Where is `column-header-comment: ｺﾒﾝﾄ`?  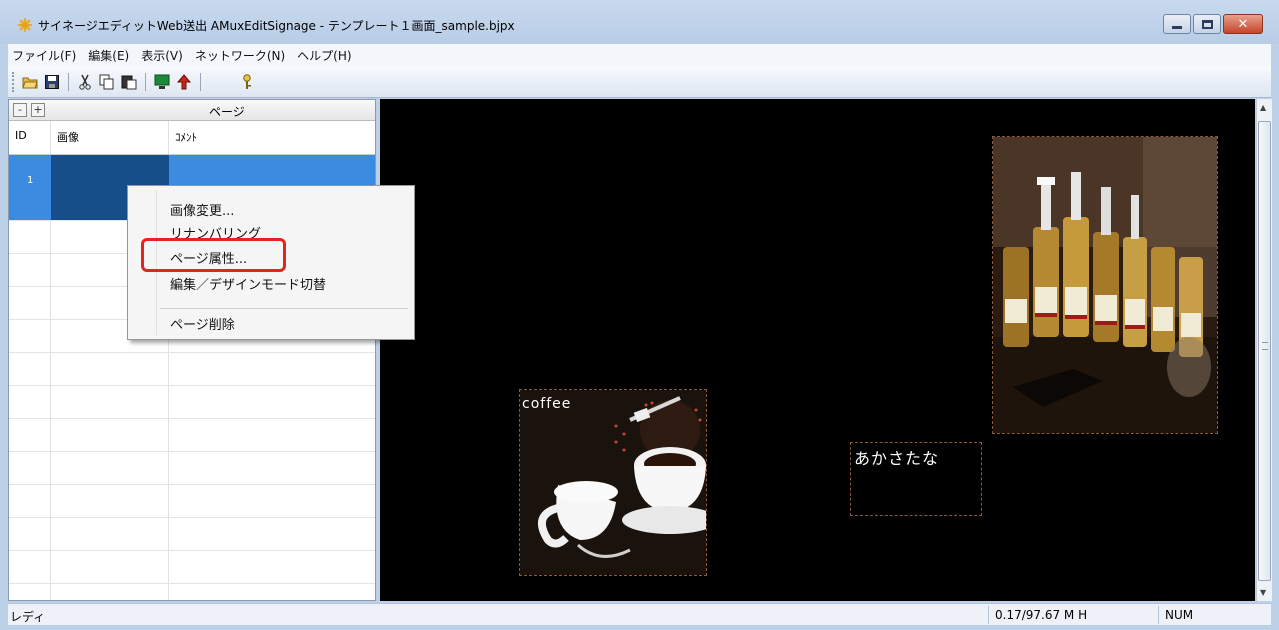 column-header-comment: ｺﾒﾝﾄ is located at coordinates (272, 137).